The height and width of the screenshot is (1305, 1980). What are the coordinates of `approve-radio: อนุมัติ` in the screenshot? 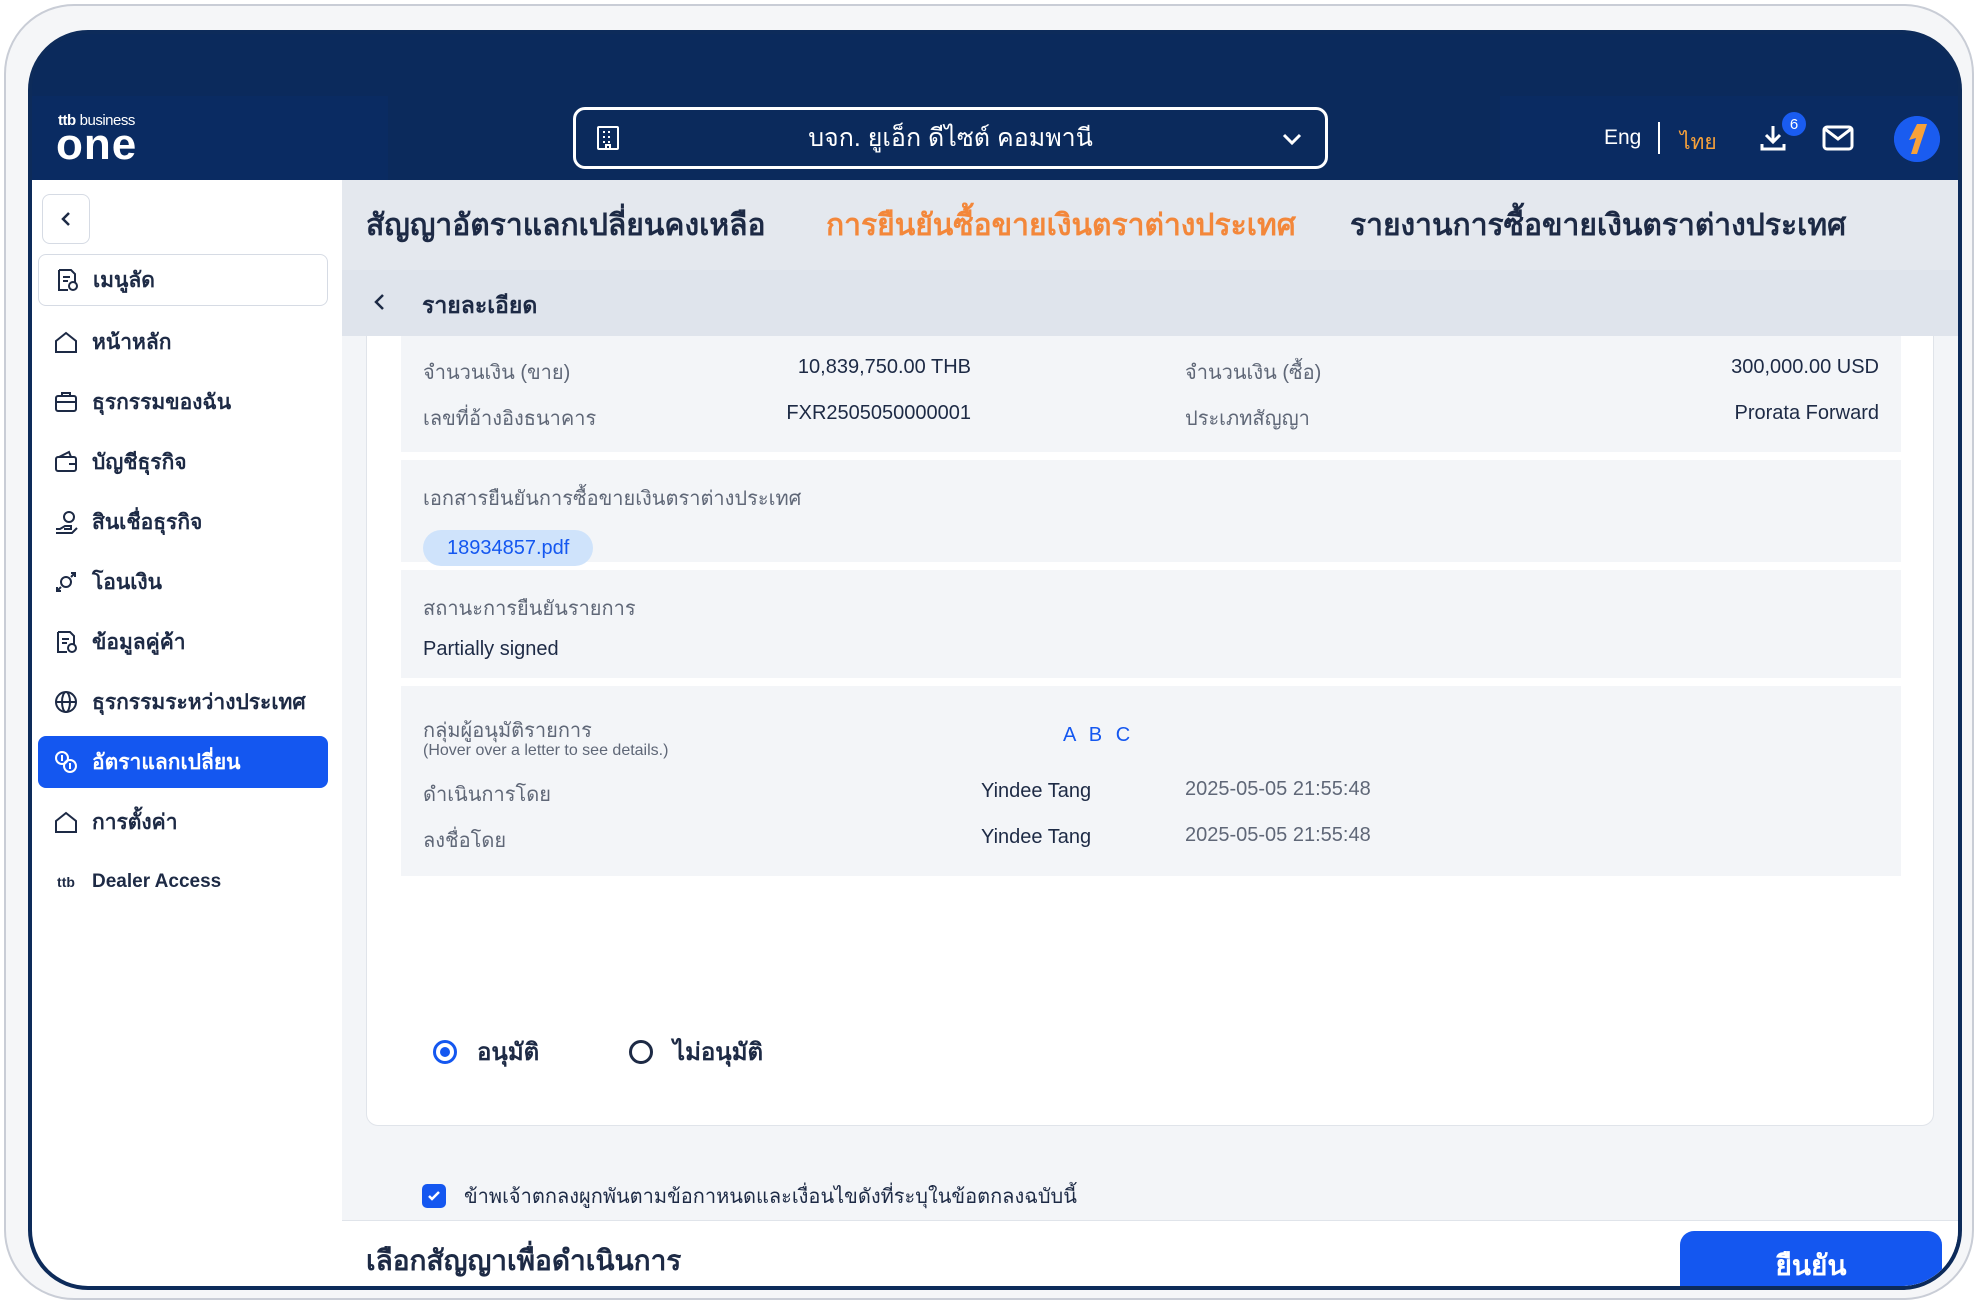 It's located at (486, 1051).